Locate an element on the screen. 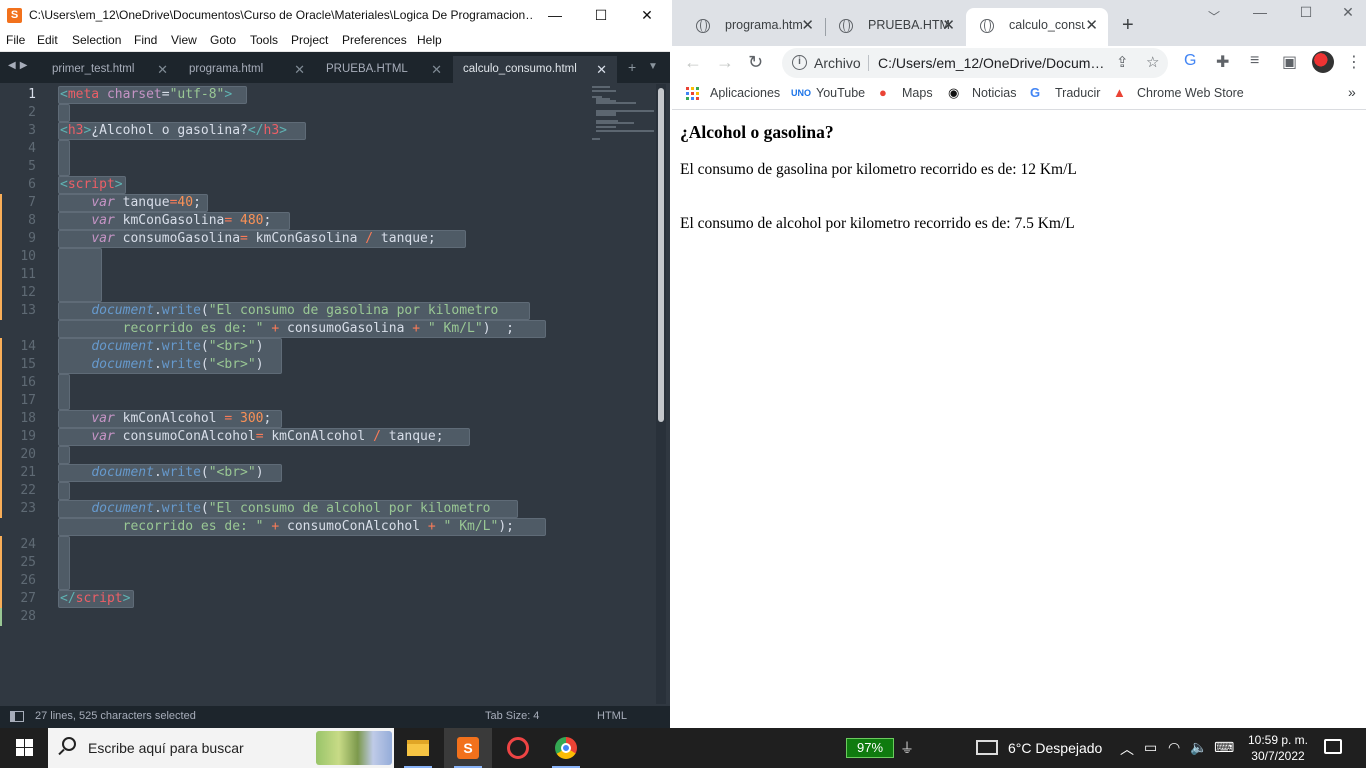 This screenshot has height=768, width=1366. menu-selection: Selection is located at coordinates (96, 40).